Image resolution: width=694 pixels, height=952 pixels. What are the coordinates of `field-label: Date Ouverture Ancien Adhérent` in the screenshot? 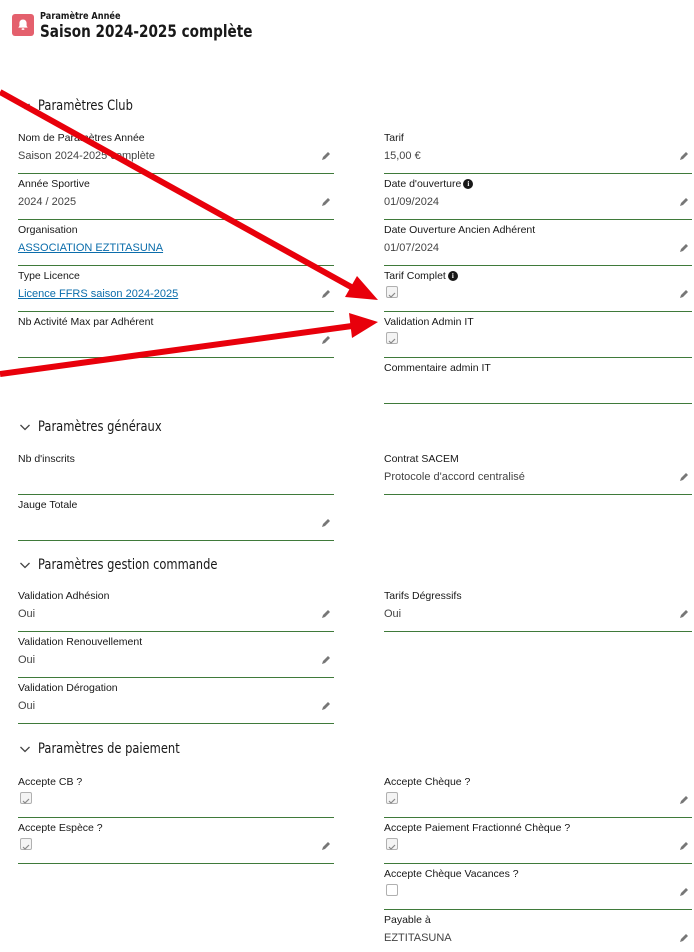 It's located at (460, 230).